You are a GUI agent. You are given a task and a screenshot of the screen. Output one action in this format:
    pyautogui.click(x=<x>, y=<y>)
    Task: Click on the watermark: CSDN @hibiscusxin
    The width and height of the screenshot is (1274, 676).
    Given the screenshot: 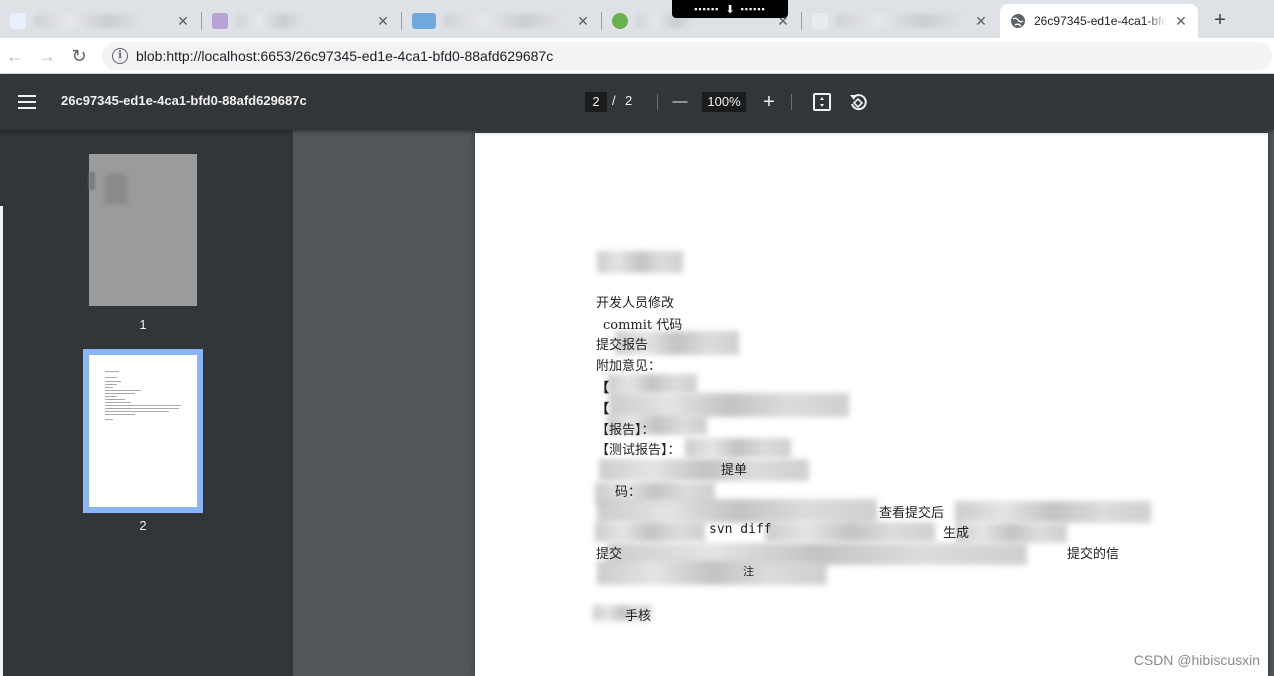 What is the action you would take?
    pyautogui.click(x=1196, y=660)
    